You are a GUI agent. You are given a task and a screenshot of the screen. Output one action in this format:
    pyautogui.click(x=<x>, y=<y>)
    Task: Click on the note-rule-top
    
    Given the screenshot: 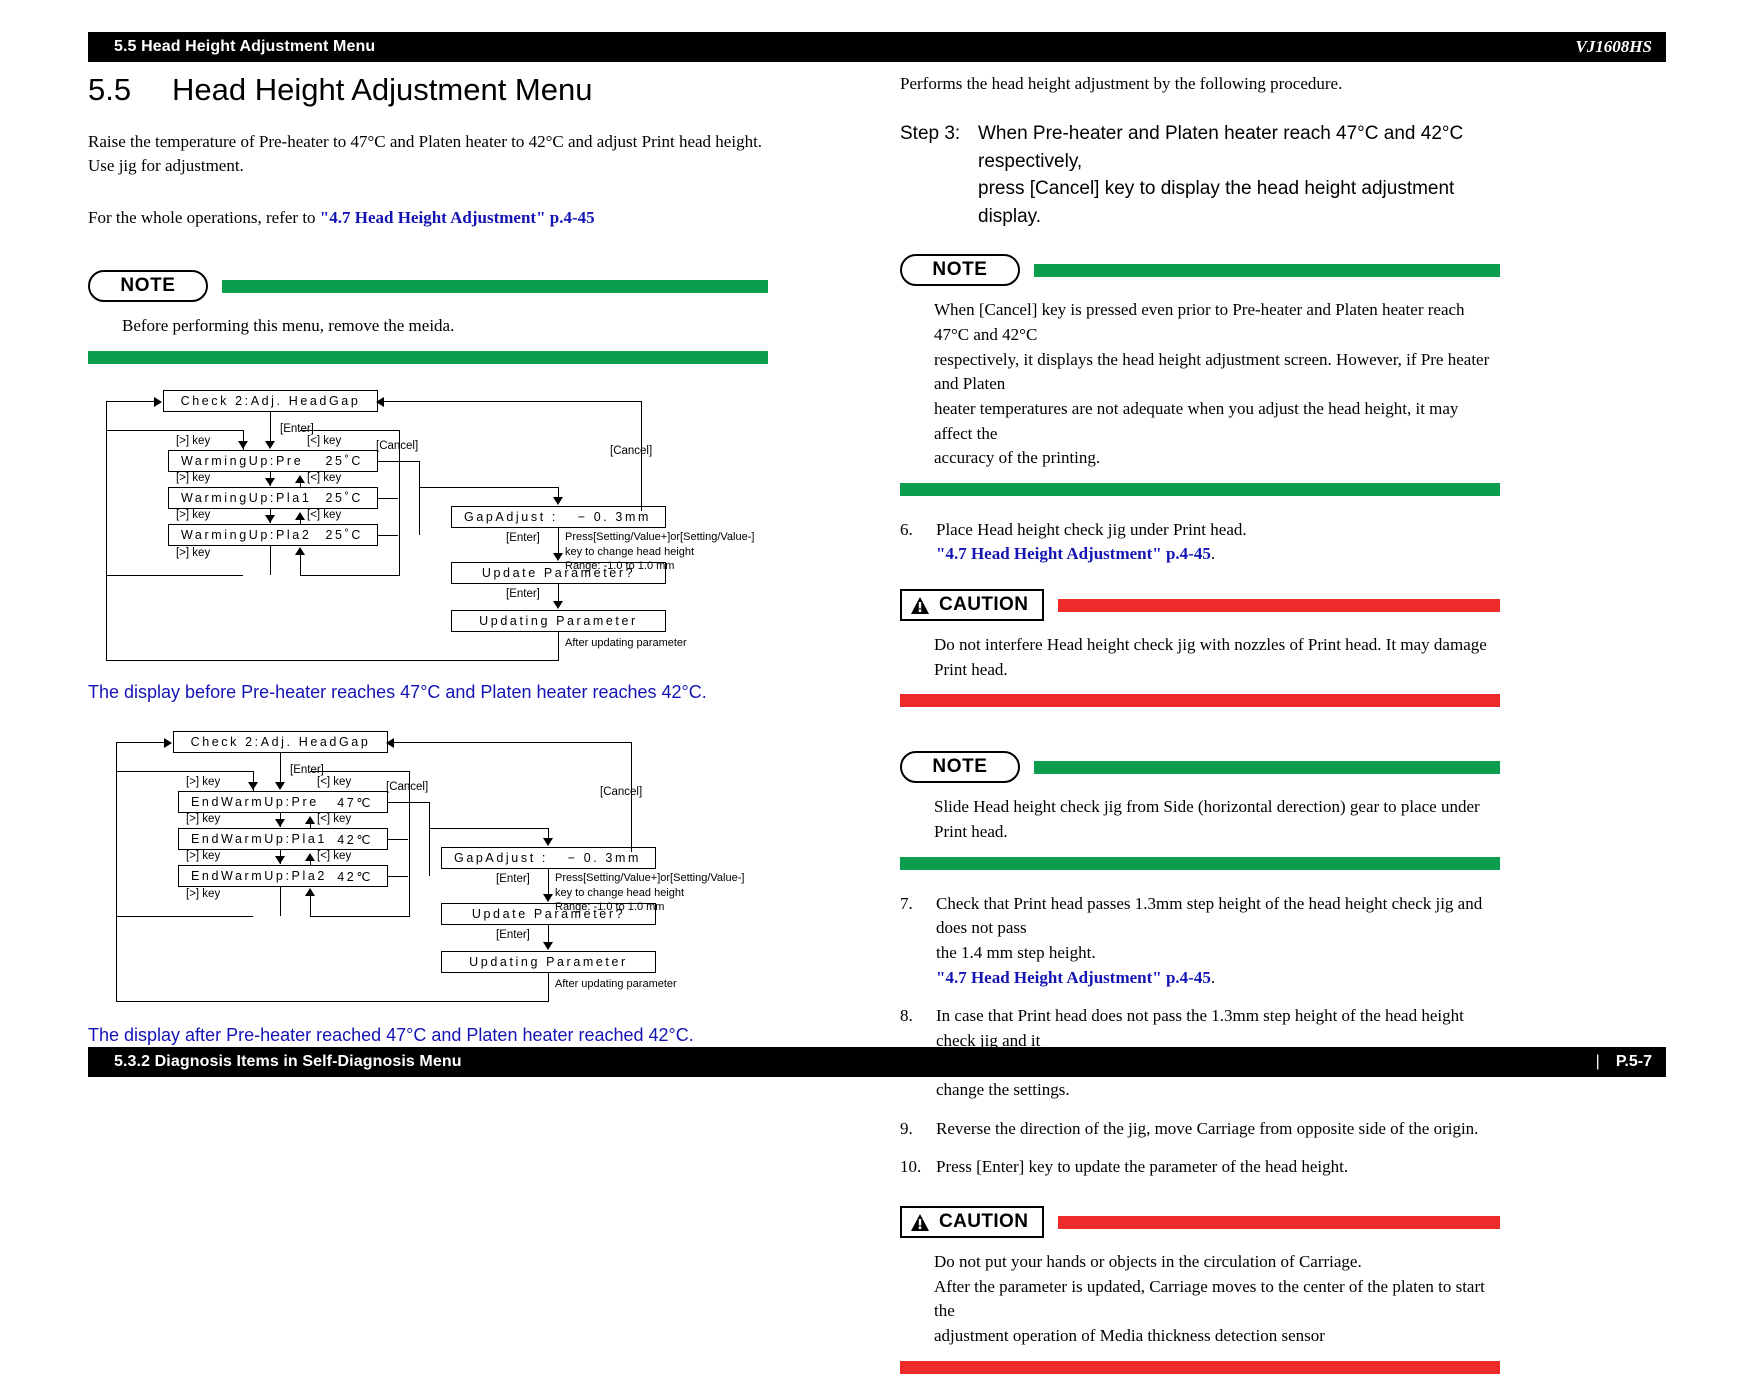 What is the action you would take?
    pyautogui.click(x=1267, y=767)
    